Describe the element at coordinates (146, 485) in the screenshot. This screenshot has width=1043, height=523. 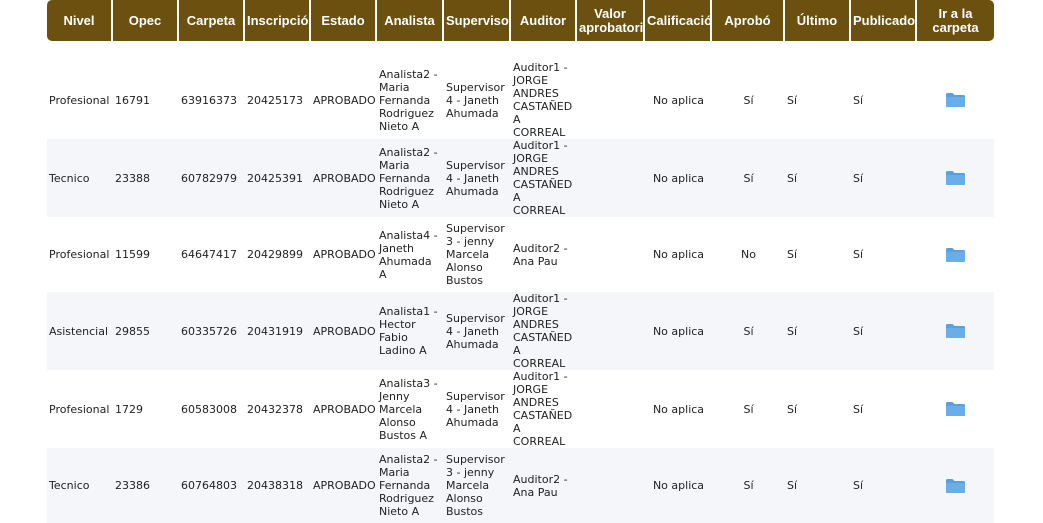
I see `cell-opec: 23386` at that location.